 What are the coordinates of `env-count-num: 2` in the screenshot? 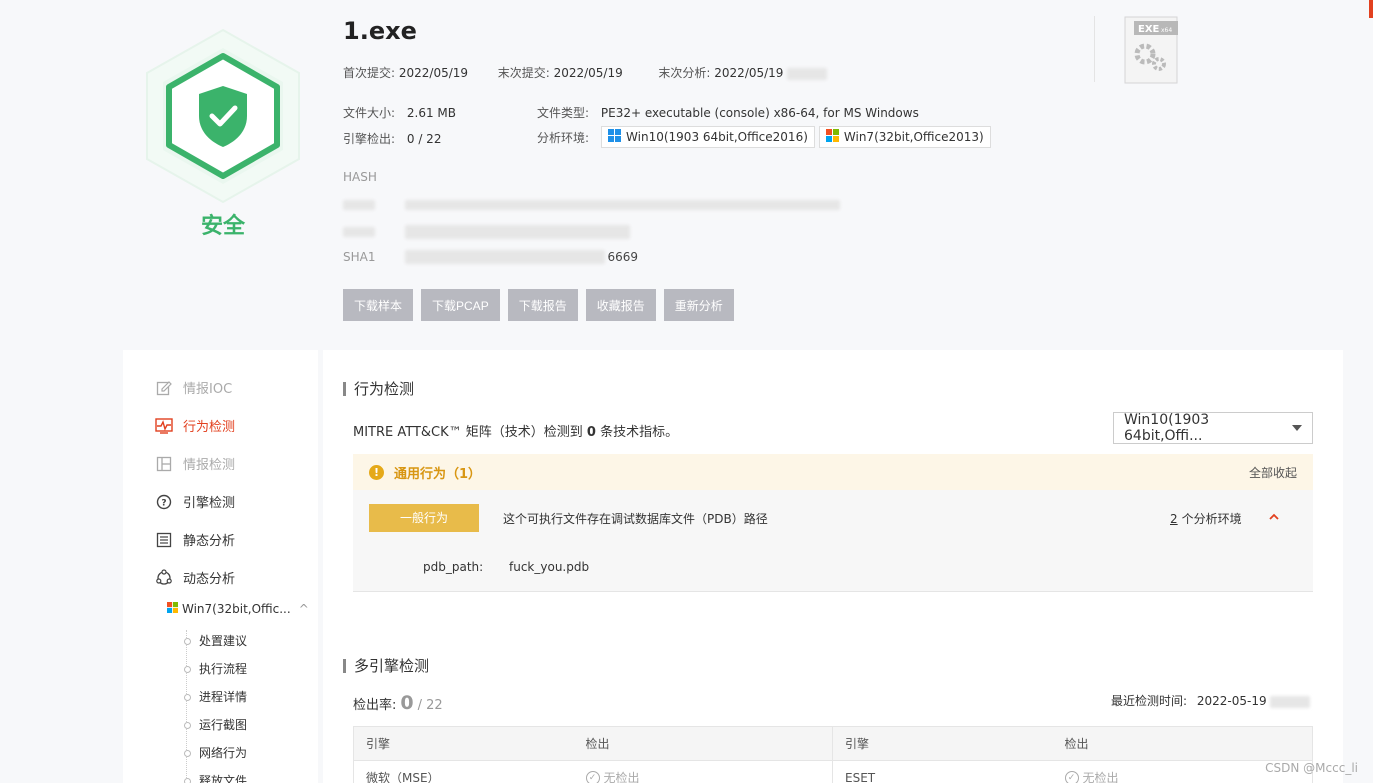 It's located at (1174, 519).